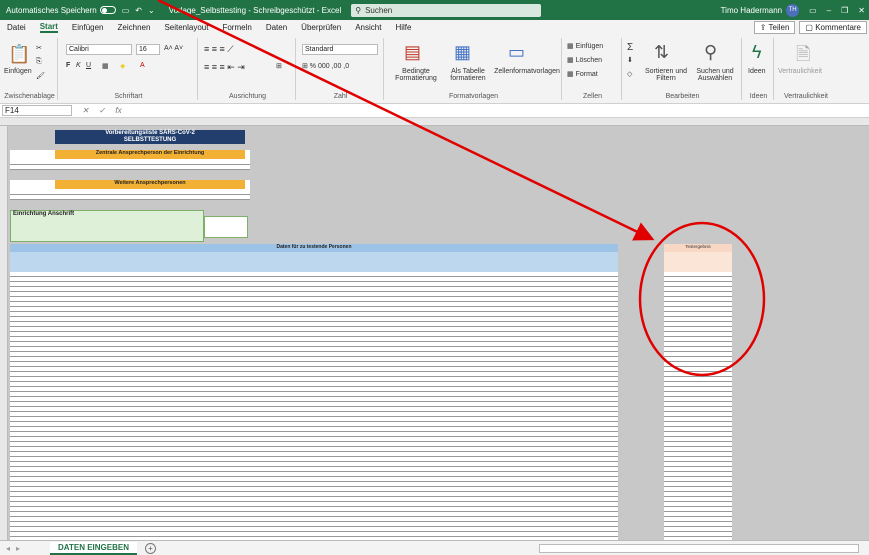  Describe the element at coordinates (122, 66) in the screenshot. I see `fill-color-icon: ◈` at that location.